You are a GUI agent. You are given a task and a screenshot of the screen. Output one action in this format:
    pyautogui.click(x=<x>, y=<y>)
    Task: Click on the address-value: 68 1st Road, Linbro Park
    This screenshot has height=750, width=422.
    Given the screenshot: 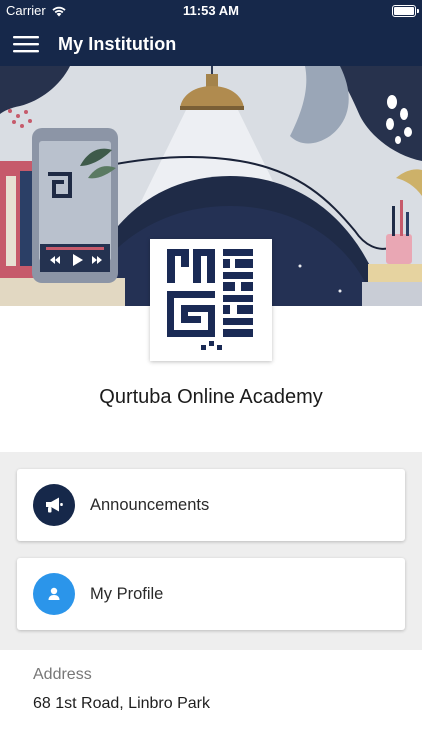 What is the action you would take?
    pyautogui.click(x=121, y=703)
    